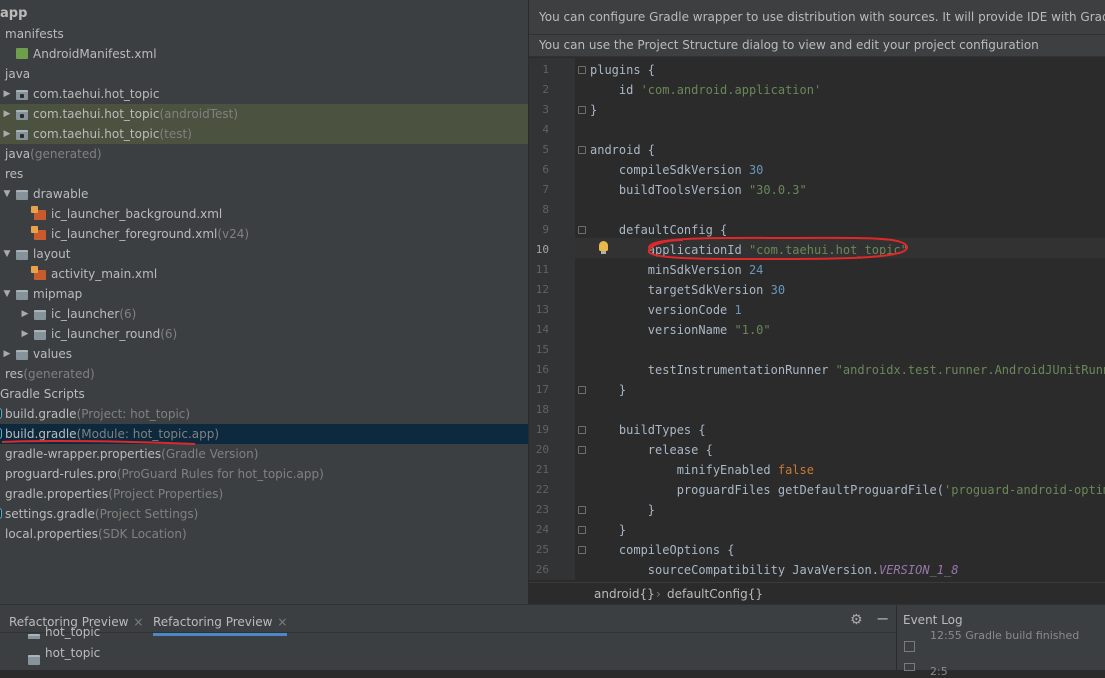  What do you see at coordinates (624, 593) in the screenshot?
I see `breadcrumb-android: android{}` at bounding box center [624, 593].